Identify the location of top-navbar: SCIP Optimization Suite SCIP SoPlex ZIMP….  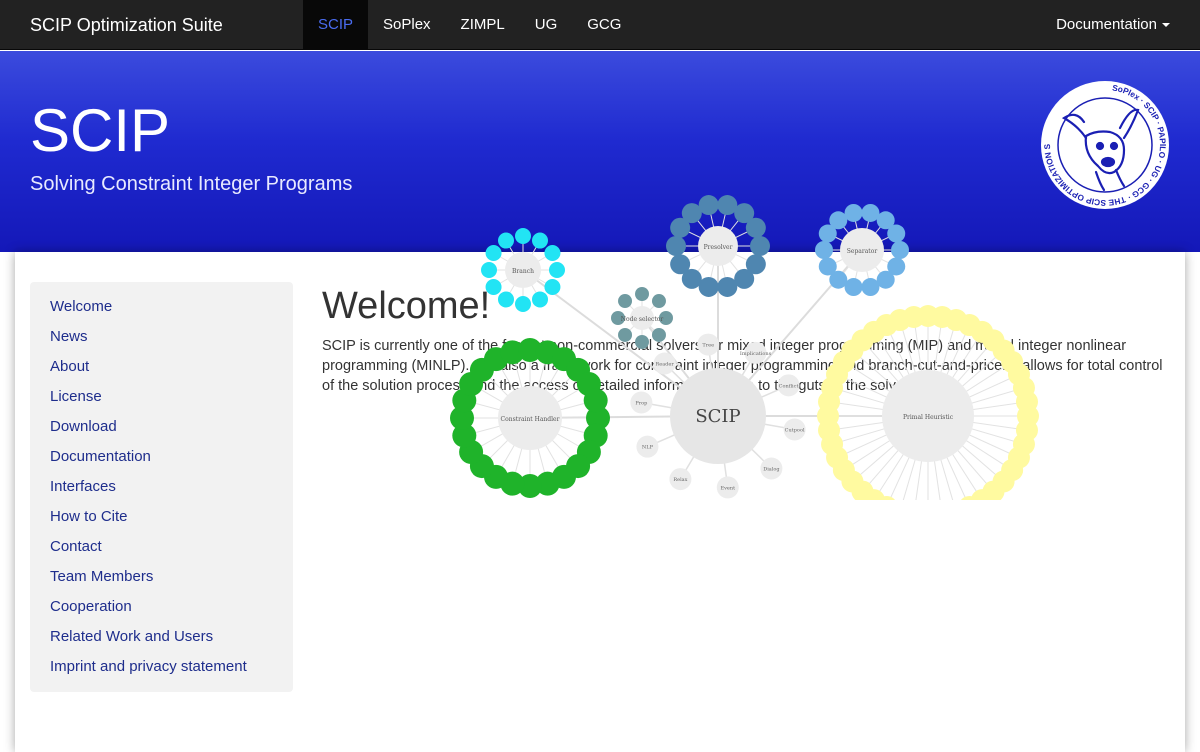
(600, 25).